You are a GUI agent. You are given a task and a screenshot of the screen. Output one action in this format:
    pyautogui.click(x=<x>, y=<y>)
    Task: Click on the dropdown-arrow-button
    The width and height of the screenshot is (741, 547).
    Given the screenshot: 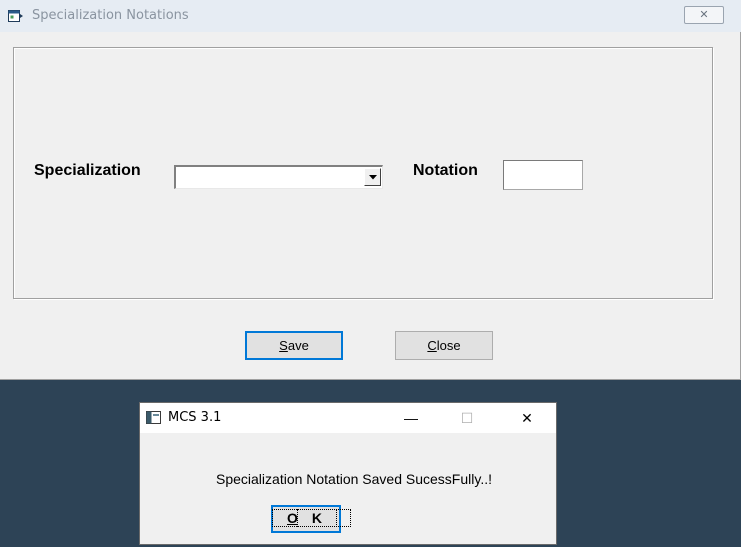 What is the action you would take?
    pyautogui.click(x=372, y=177)
    